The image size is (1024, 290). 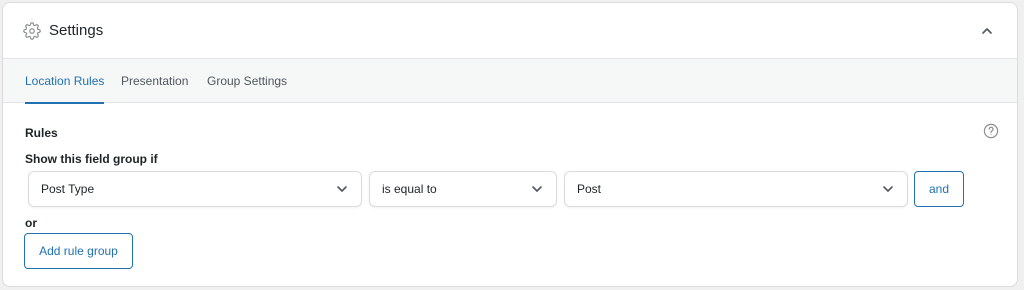 I want to click on question-circle-icon, so click(x=991, y=131).